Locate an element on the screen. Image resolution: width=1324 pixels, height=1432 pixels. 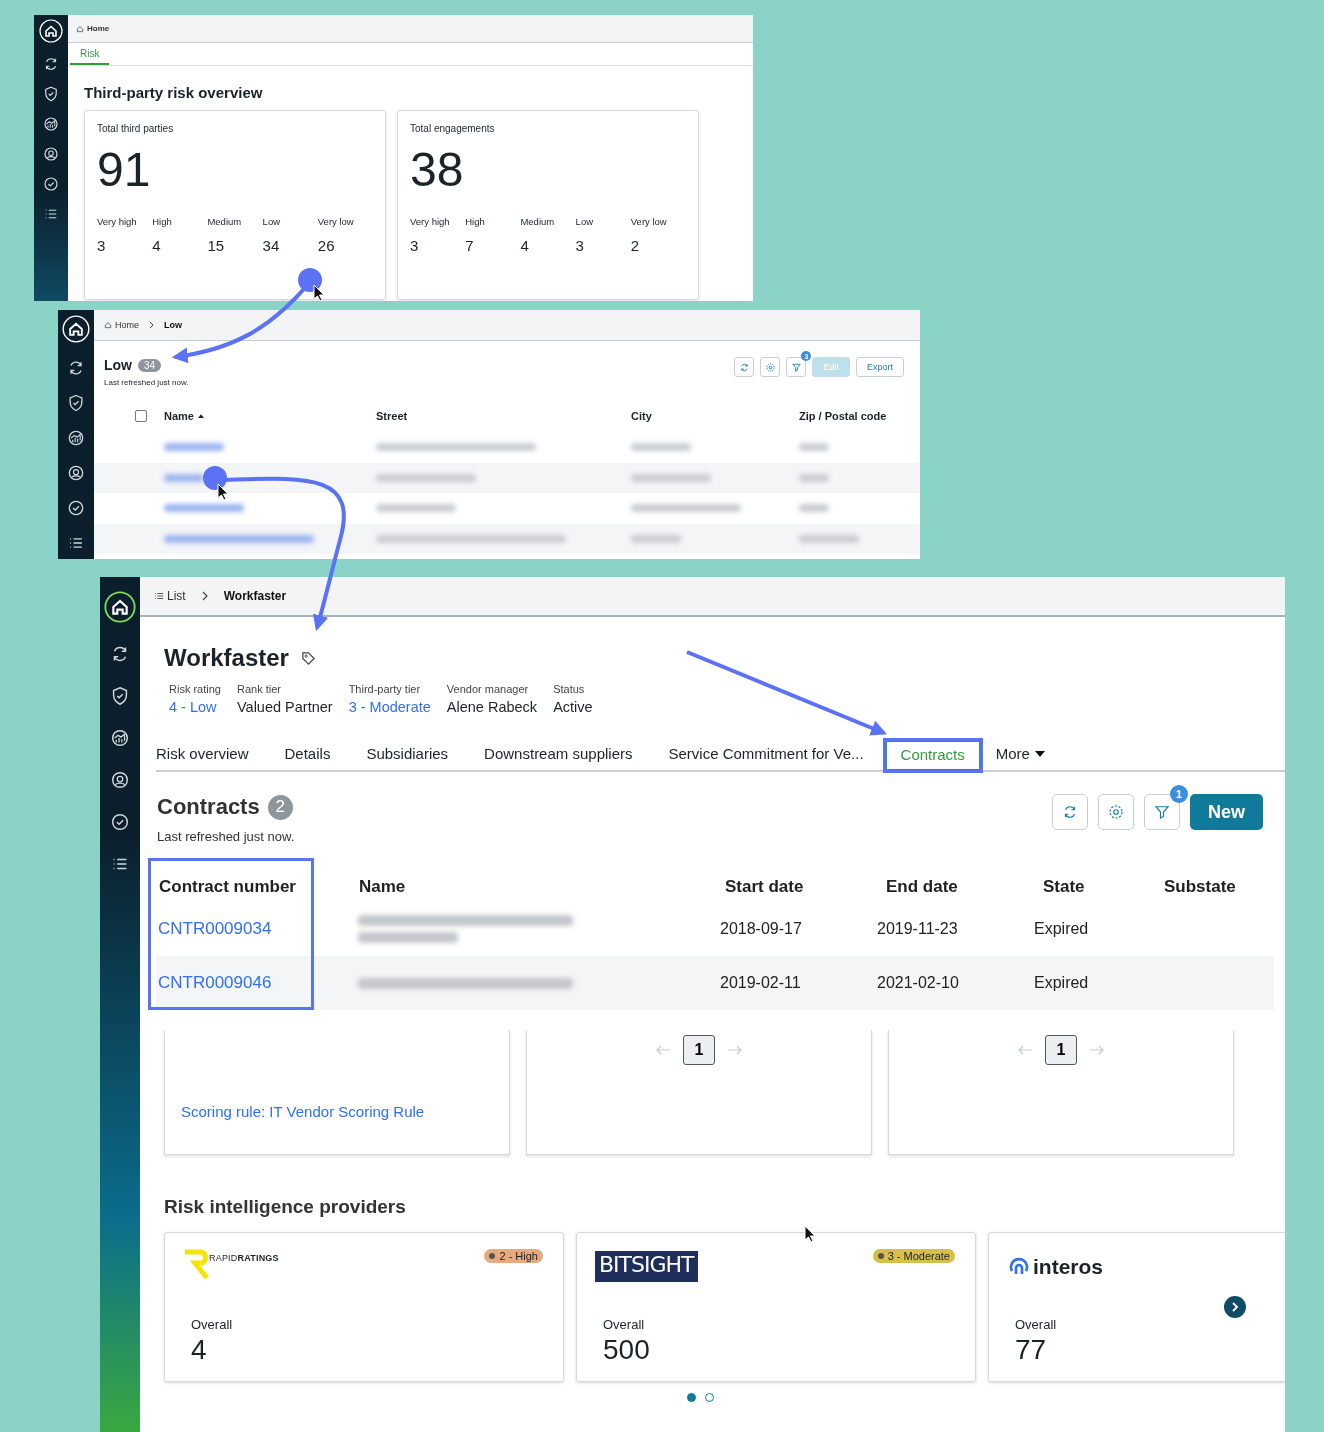
select-all-checkbox is located at coordinates (141, 416).